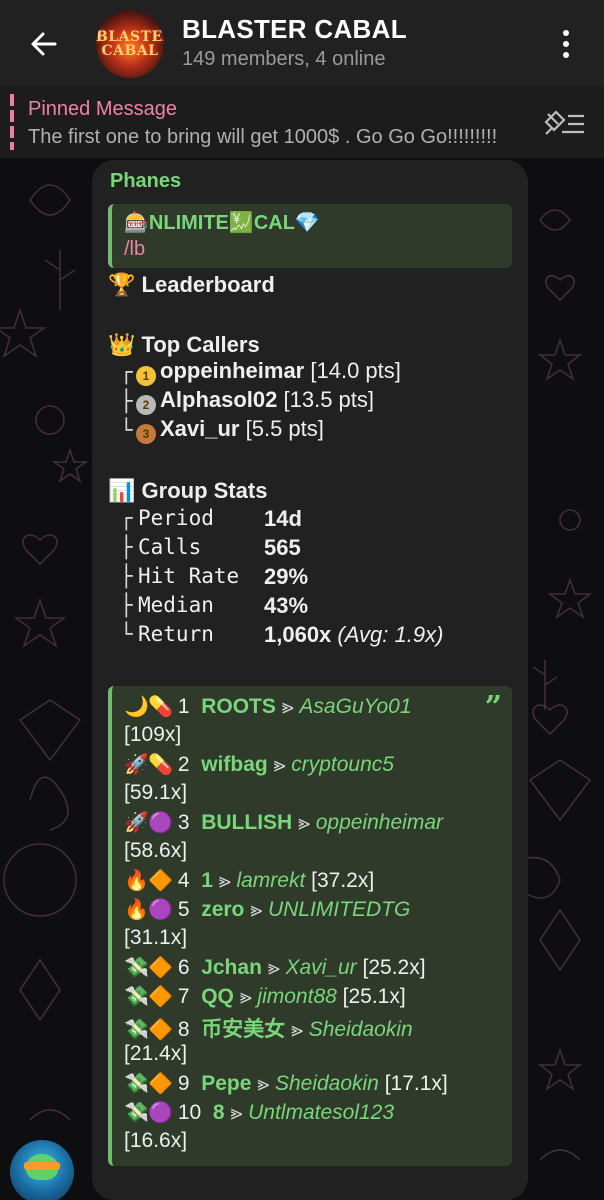 This screenshot has width=604, height=1200. I want to click on call-token: BULLISH, so click(246, 822).